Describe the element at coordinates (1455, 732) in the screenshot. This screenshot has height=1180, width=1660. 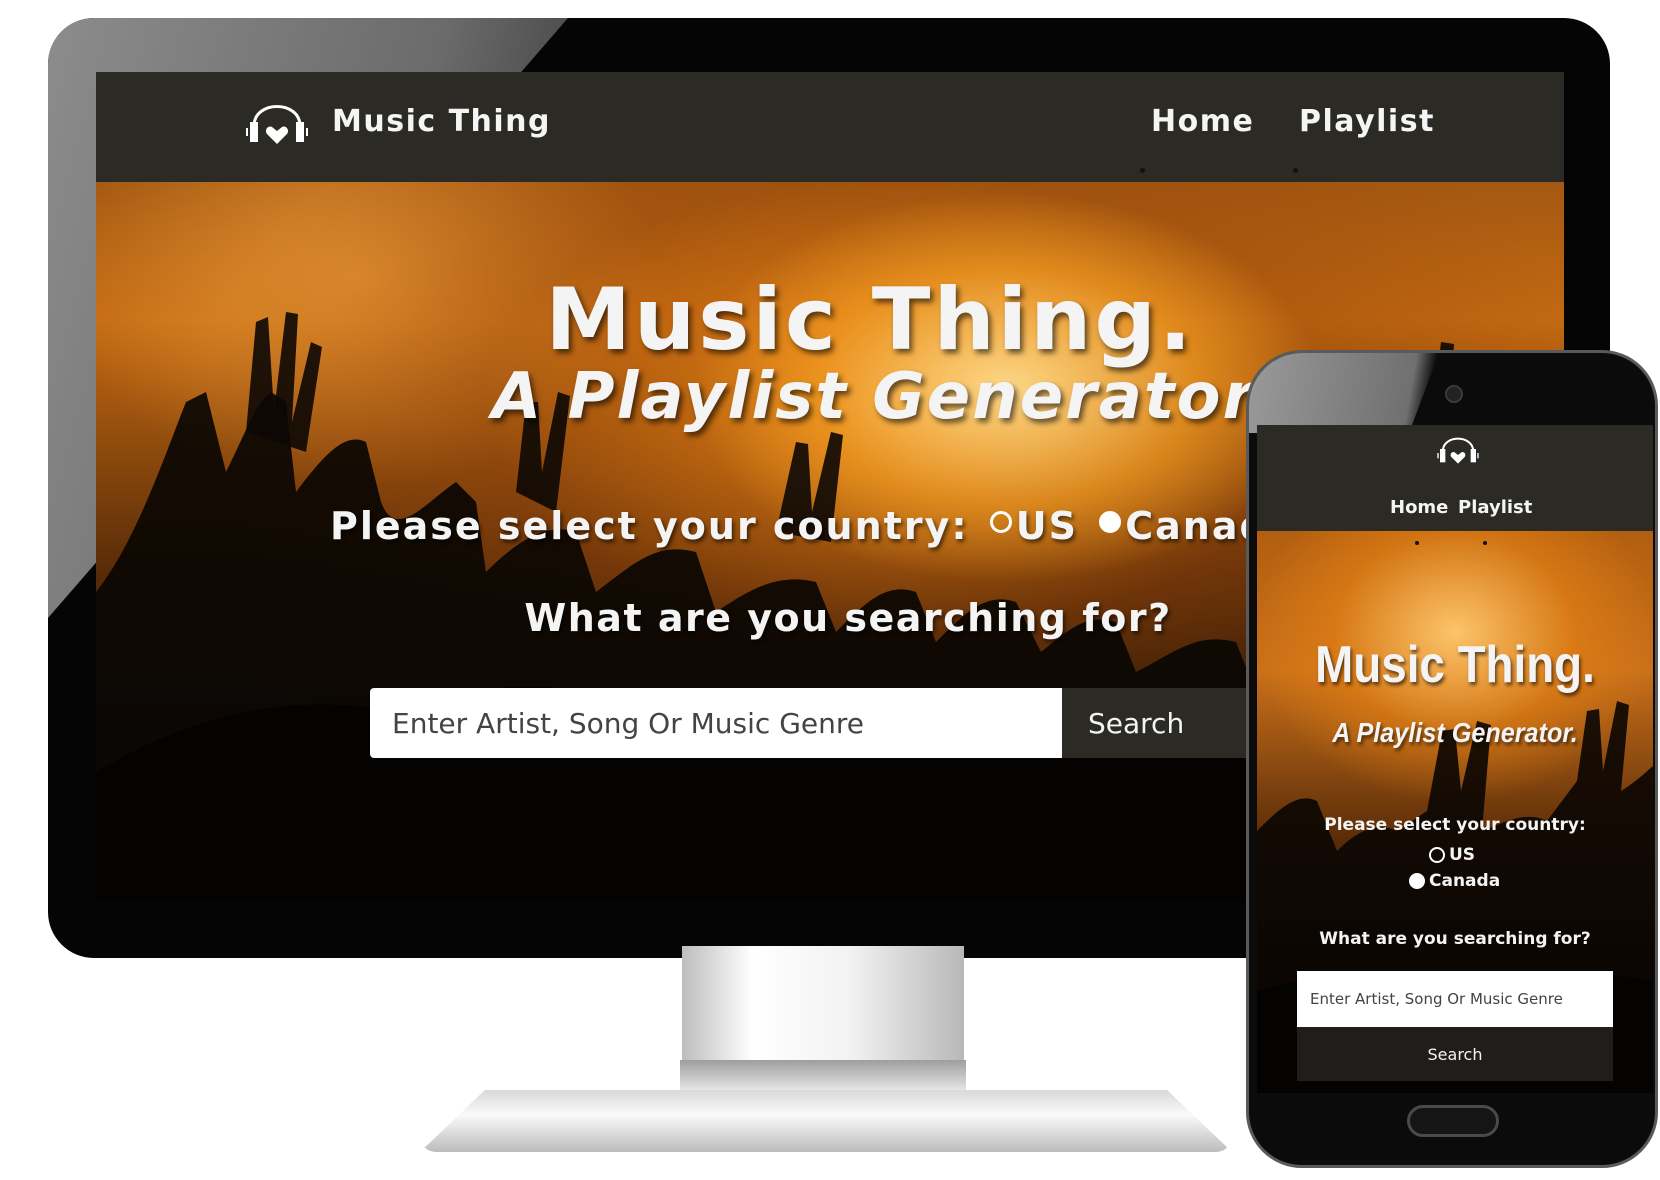
I see `hero-subtitle: A Playlist Generator.` at that location.